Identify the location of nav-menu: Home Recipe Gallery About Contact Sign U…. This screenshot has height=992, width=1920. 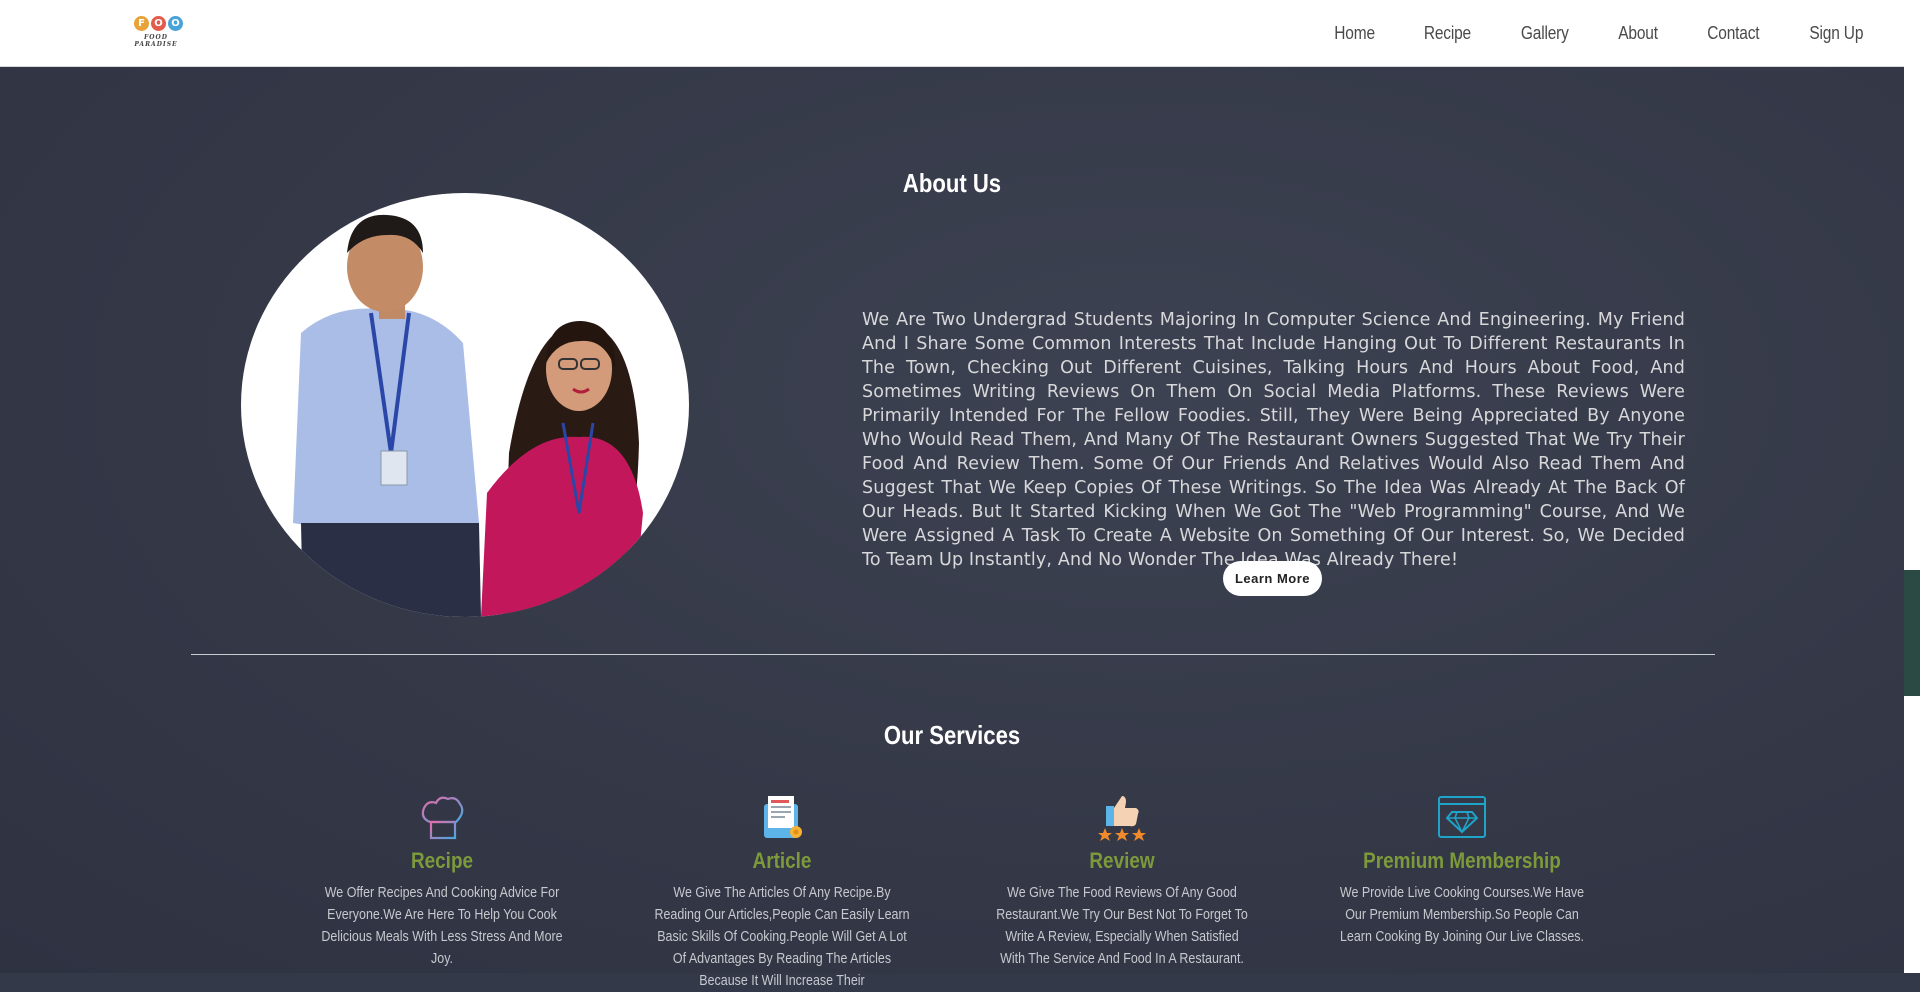
(1599, 33).